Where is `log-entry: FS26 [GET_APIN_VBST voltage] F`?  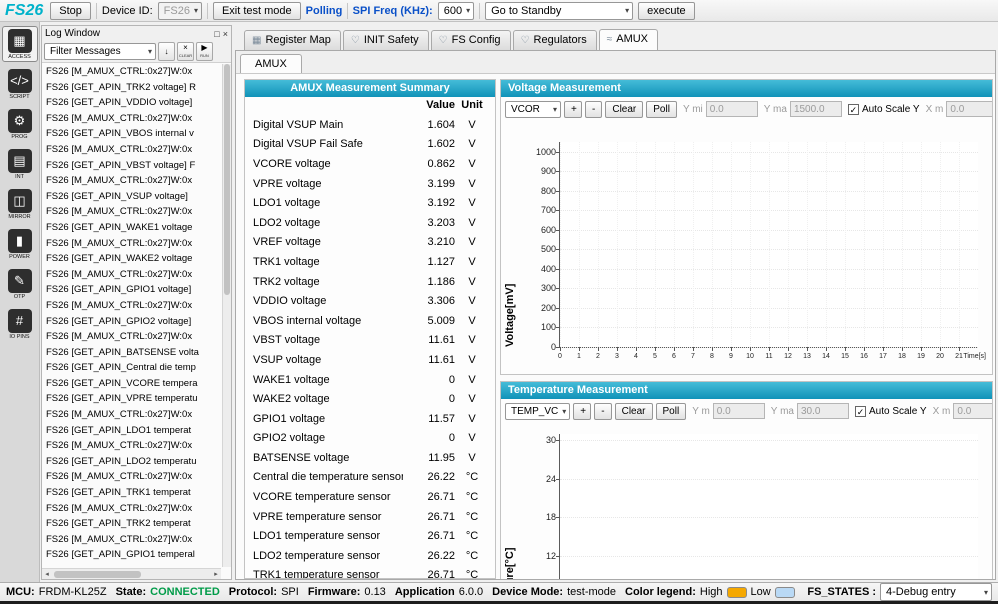 log-entry: FS26 [GET_APIN_VBST voltage] F is located at coordinates (133, 166).